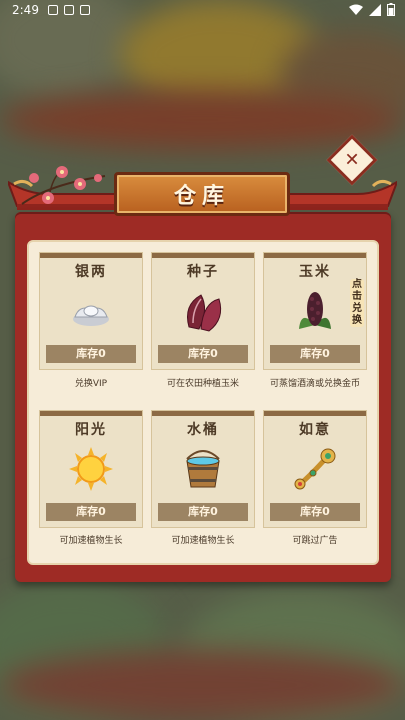 The image size is (405, 720). Describe the element at coordinates (91, 272) in the screenshot. I see `item-name: 银两` at that location.